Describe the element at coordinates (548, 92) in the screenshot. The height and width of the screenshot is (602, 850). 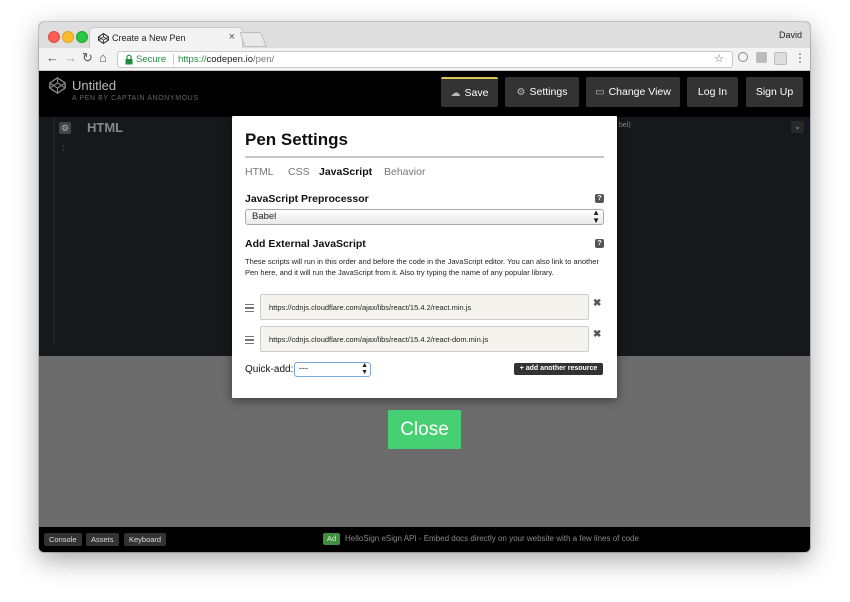
I see `settings-button-label: Settings` at that location.